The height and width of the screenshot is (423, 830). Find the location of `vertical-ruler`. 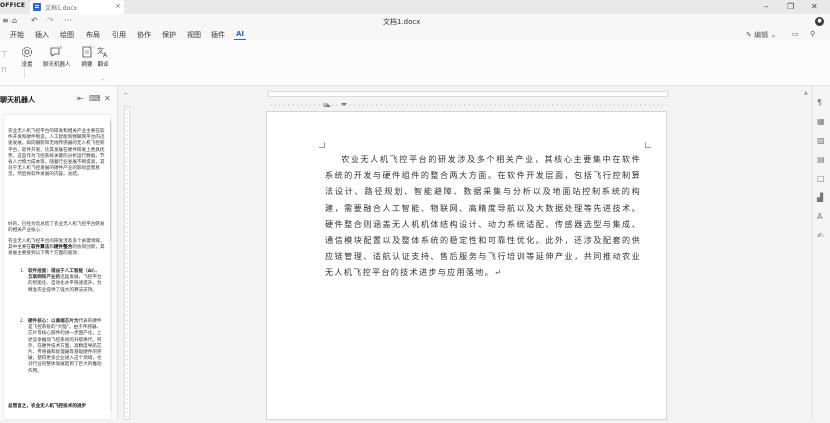

vertical-ruler is located at coordinates (127, 263).